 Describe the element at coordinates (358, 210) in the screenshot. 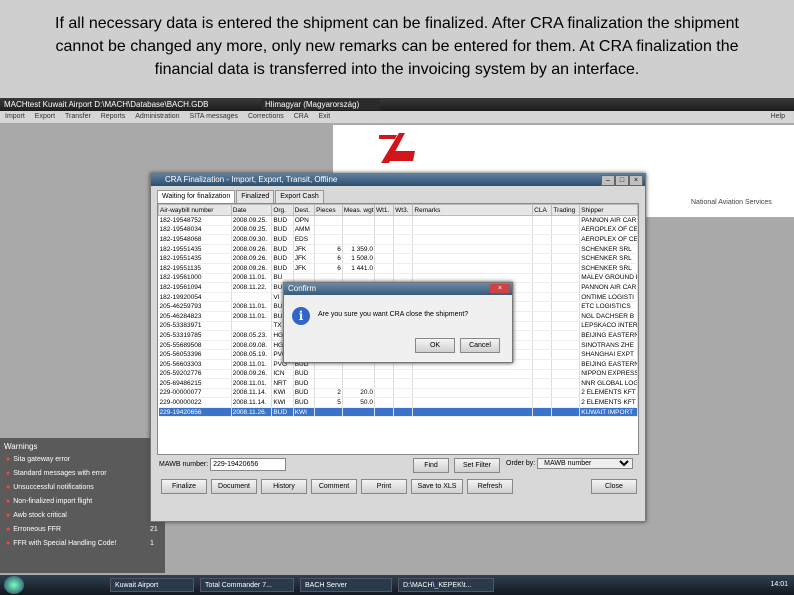

I see `column-header: Meas. wgt.` at that location.